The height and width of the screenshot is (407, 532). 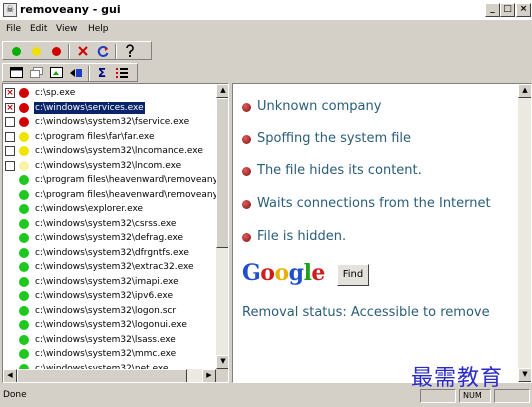 I want to click on process-row: c:\windows\system32\defrag.exe, so click(x=109, y=238).